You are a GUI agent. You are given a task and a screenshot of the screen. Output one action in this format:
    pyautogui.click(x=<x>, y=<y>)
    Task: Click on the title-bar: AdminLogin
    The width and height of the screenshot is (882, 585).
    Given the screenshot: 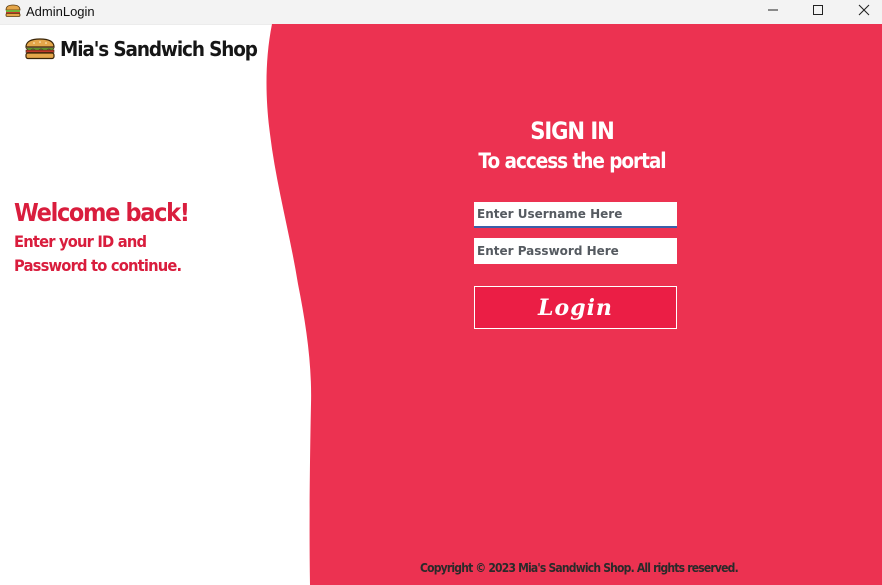 What is the action you would take?
    pyautogui.click(x=441, y=12)
    